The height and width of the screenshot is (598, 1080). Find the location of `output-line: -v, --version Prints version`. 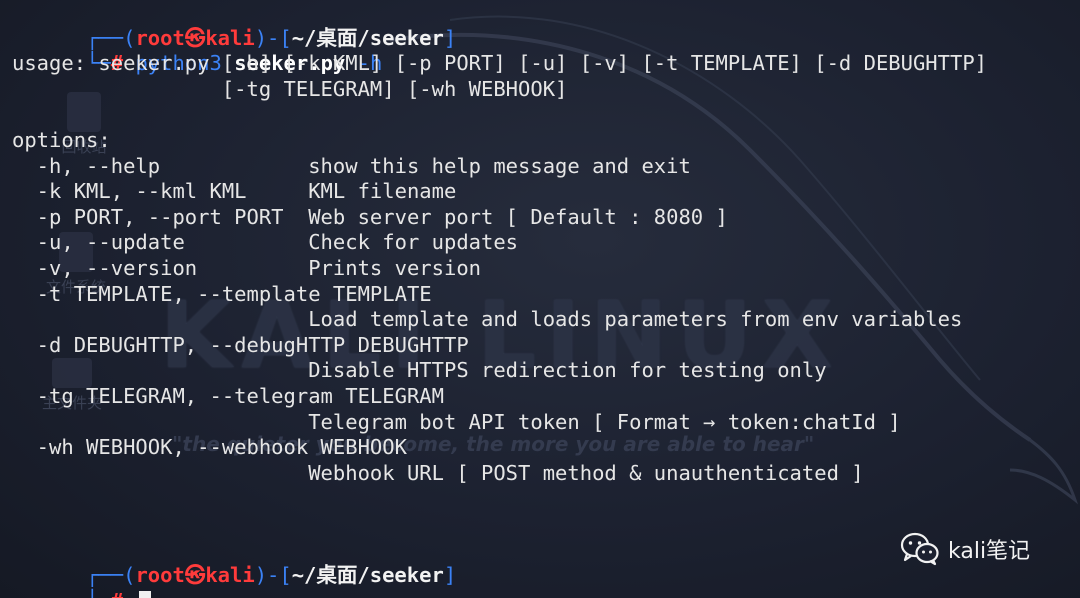

output-line: -v, --version Prints version is located at coordinates (246, 267).